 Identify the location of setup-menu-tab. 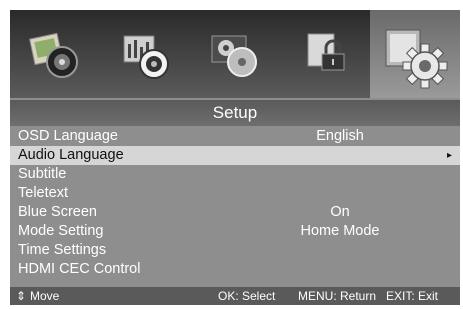
(415, 54).